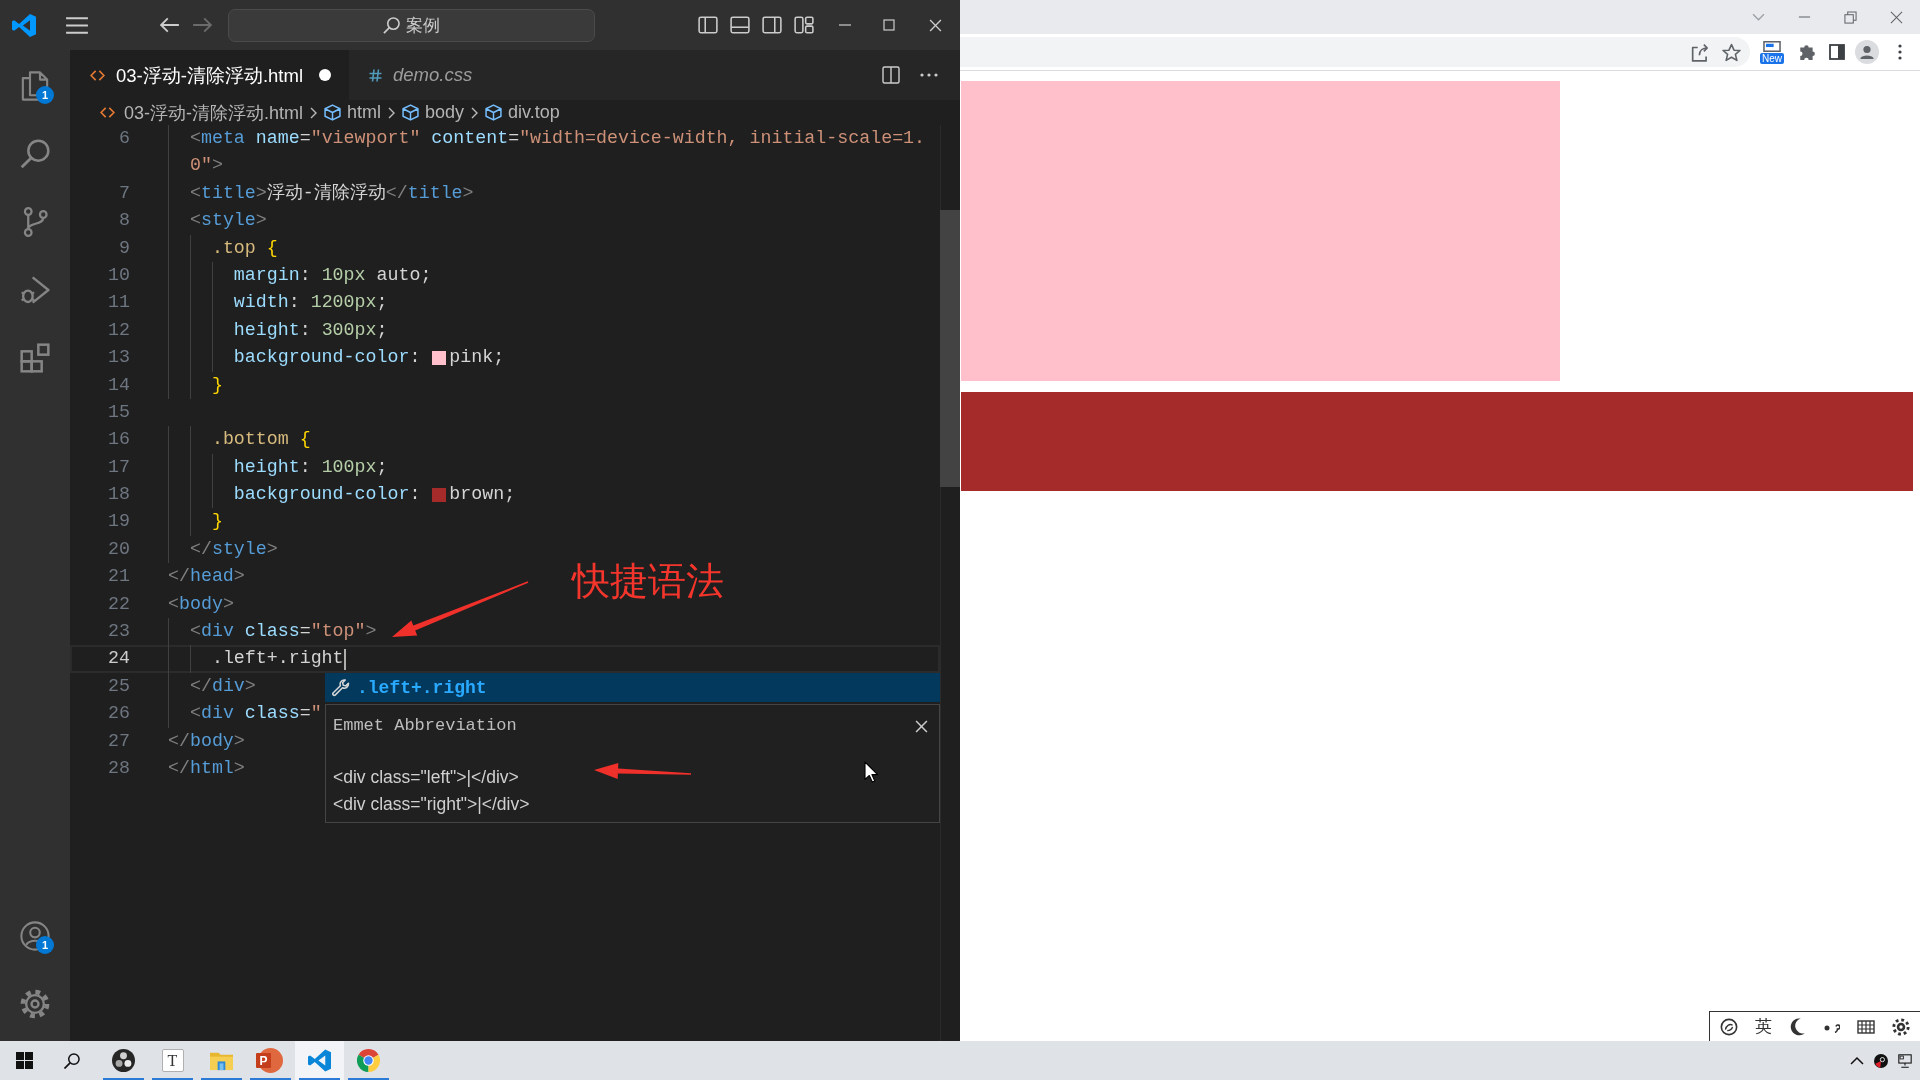  Describe the element at coordinates (201, 112) in the screenshot. I see `breadcrumb-item: 03-浮动-清除浮动.html` at that location.